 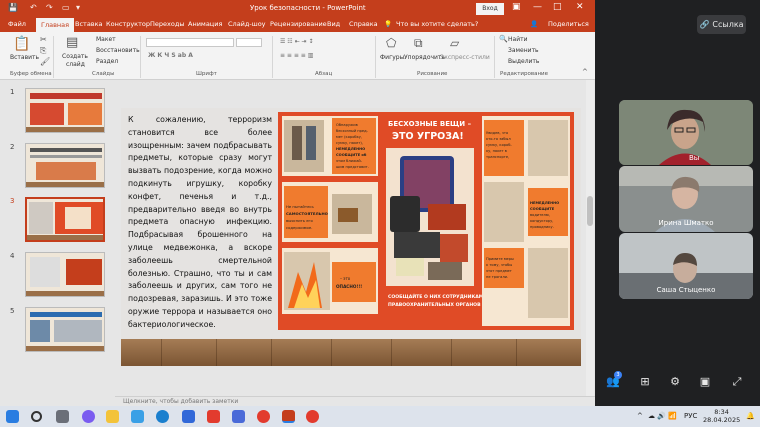 I want to click on tab-view: Вид, so click(x=333, y=24).